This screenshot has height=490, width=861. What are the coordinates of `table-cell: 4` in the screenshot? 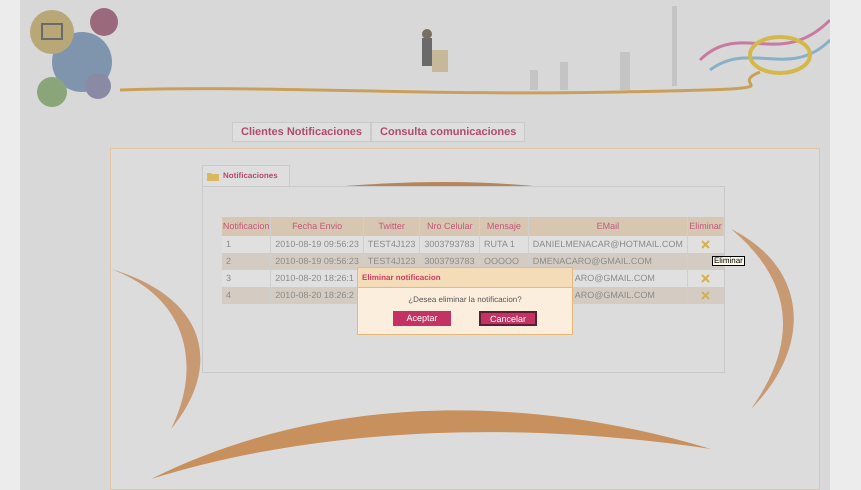 It's located at (229, 295).